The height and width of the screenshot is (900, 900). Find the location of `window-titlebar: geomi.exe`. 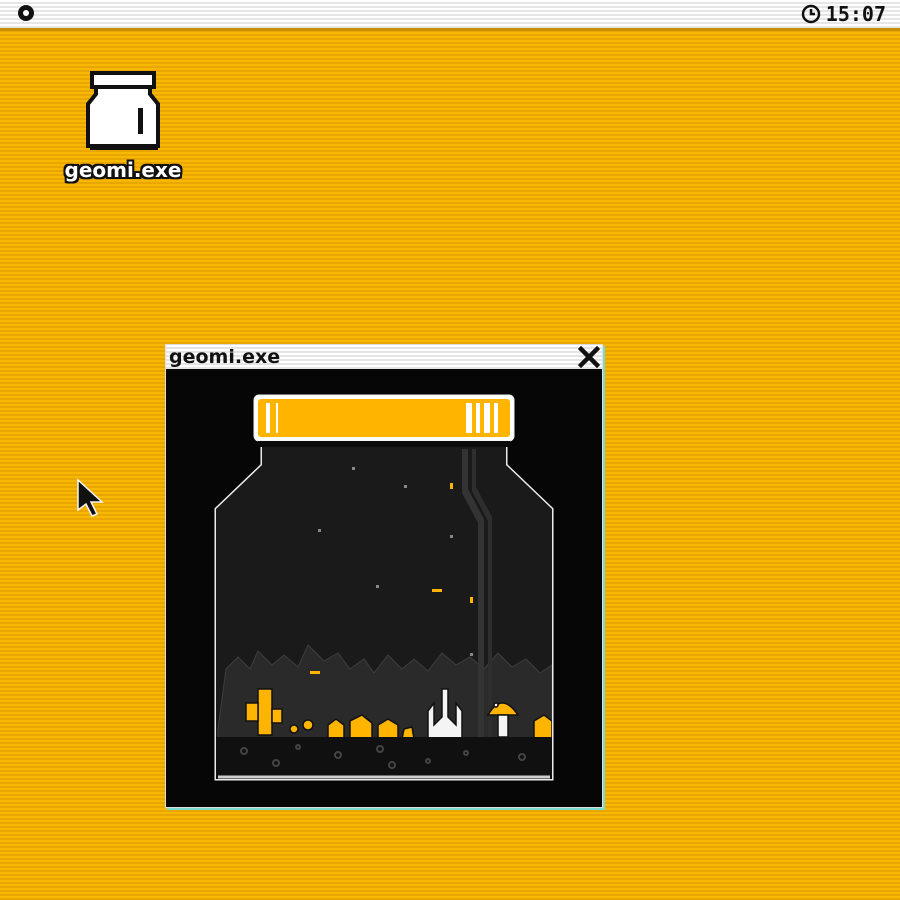

window-titlebar: geomi.exe is located at coordinates (384, 357).